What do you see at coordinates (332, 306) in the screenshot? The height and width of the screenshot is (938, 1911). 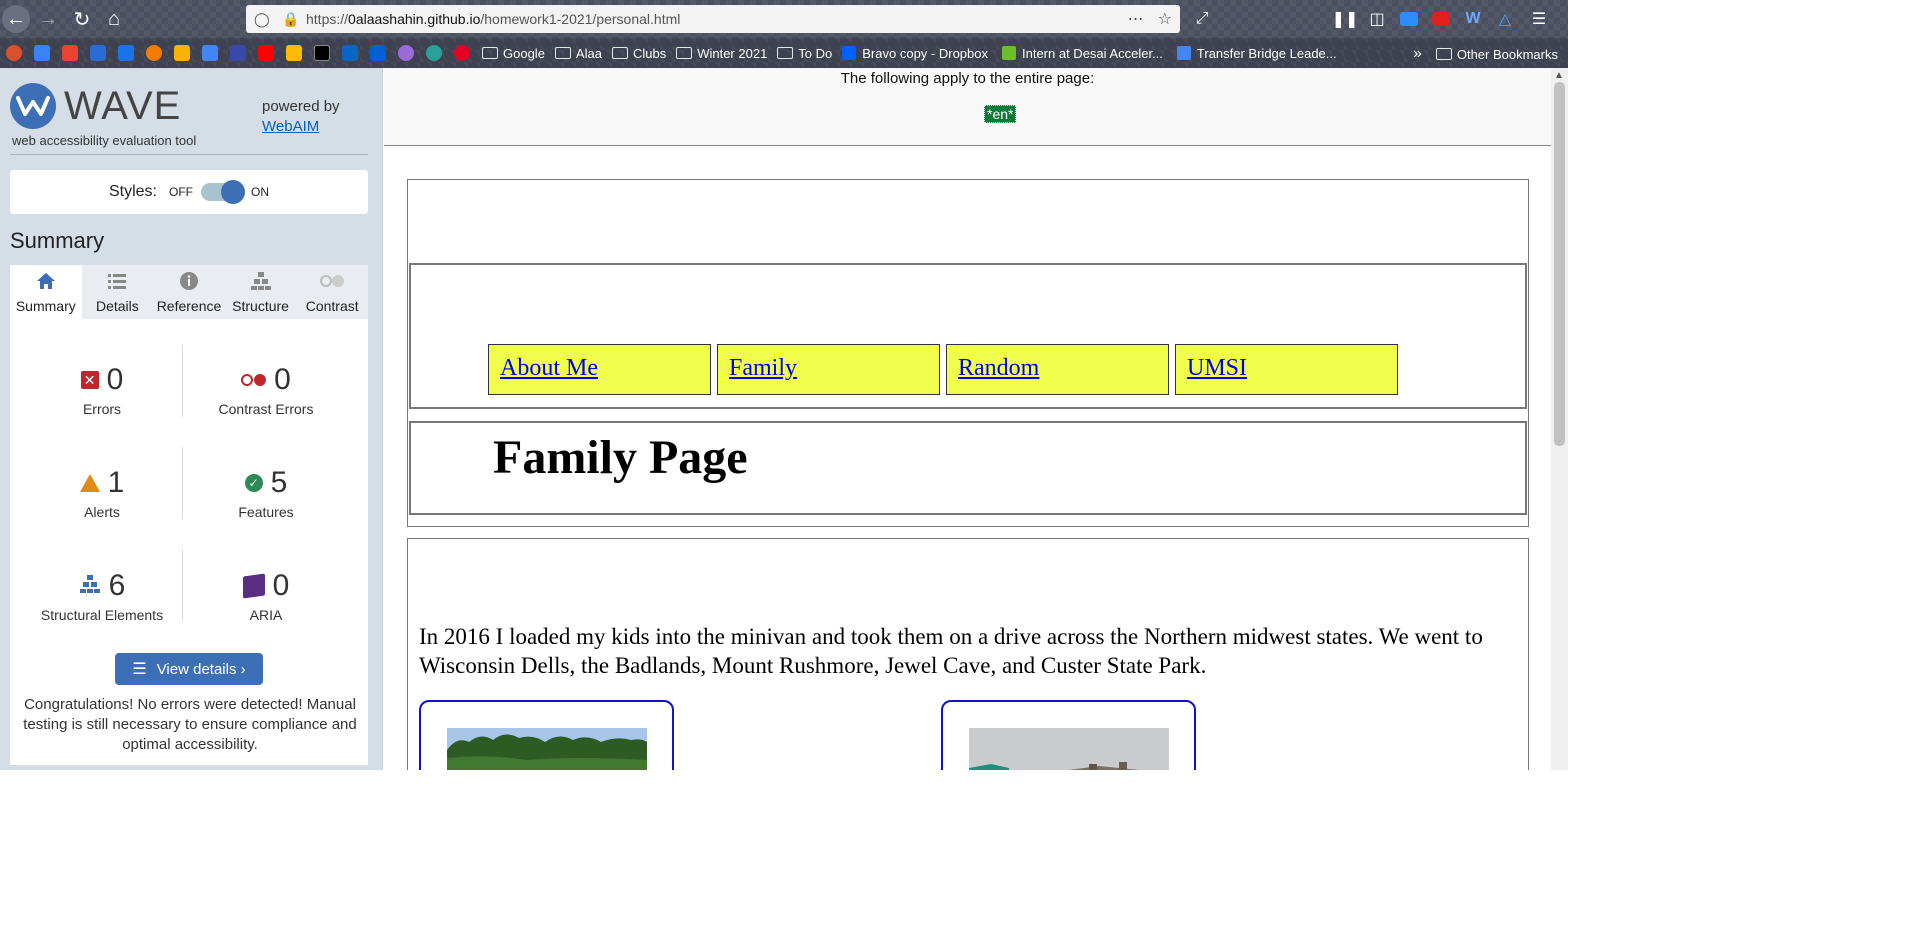 I see `tab-label: Contrast` at bounding box center [332, 306].